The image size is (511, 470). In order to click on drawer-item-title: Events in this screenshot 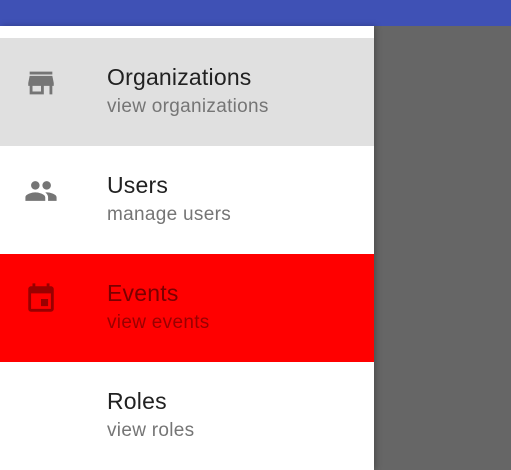, I will do `click(143, 293)`.